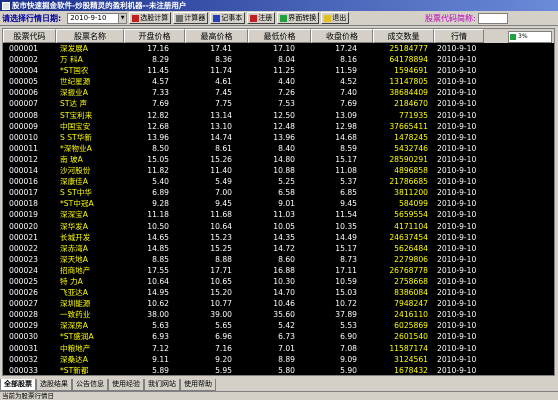 This screenshot has width=558, height=400. What do you see at coordinates (71, 159) in the screenshot?
I see `table-cell: 南 玻A` at bounding box center [71, 159].